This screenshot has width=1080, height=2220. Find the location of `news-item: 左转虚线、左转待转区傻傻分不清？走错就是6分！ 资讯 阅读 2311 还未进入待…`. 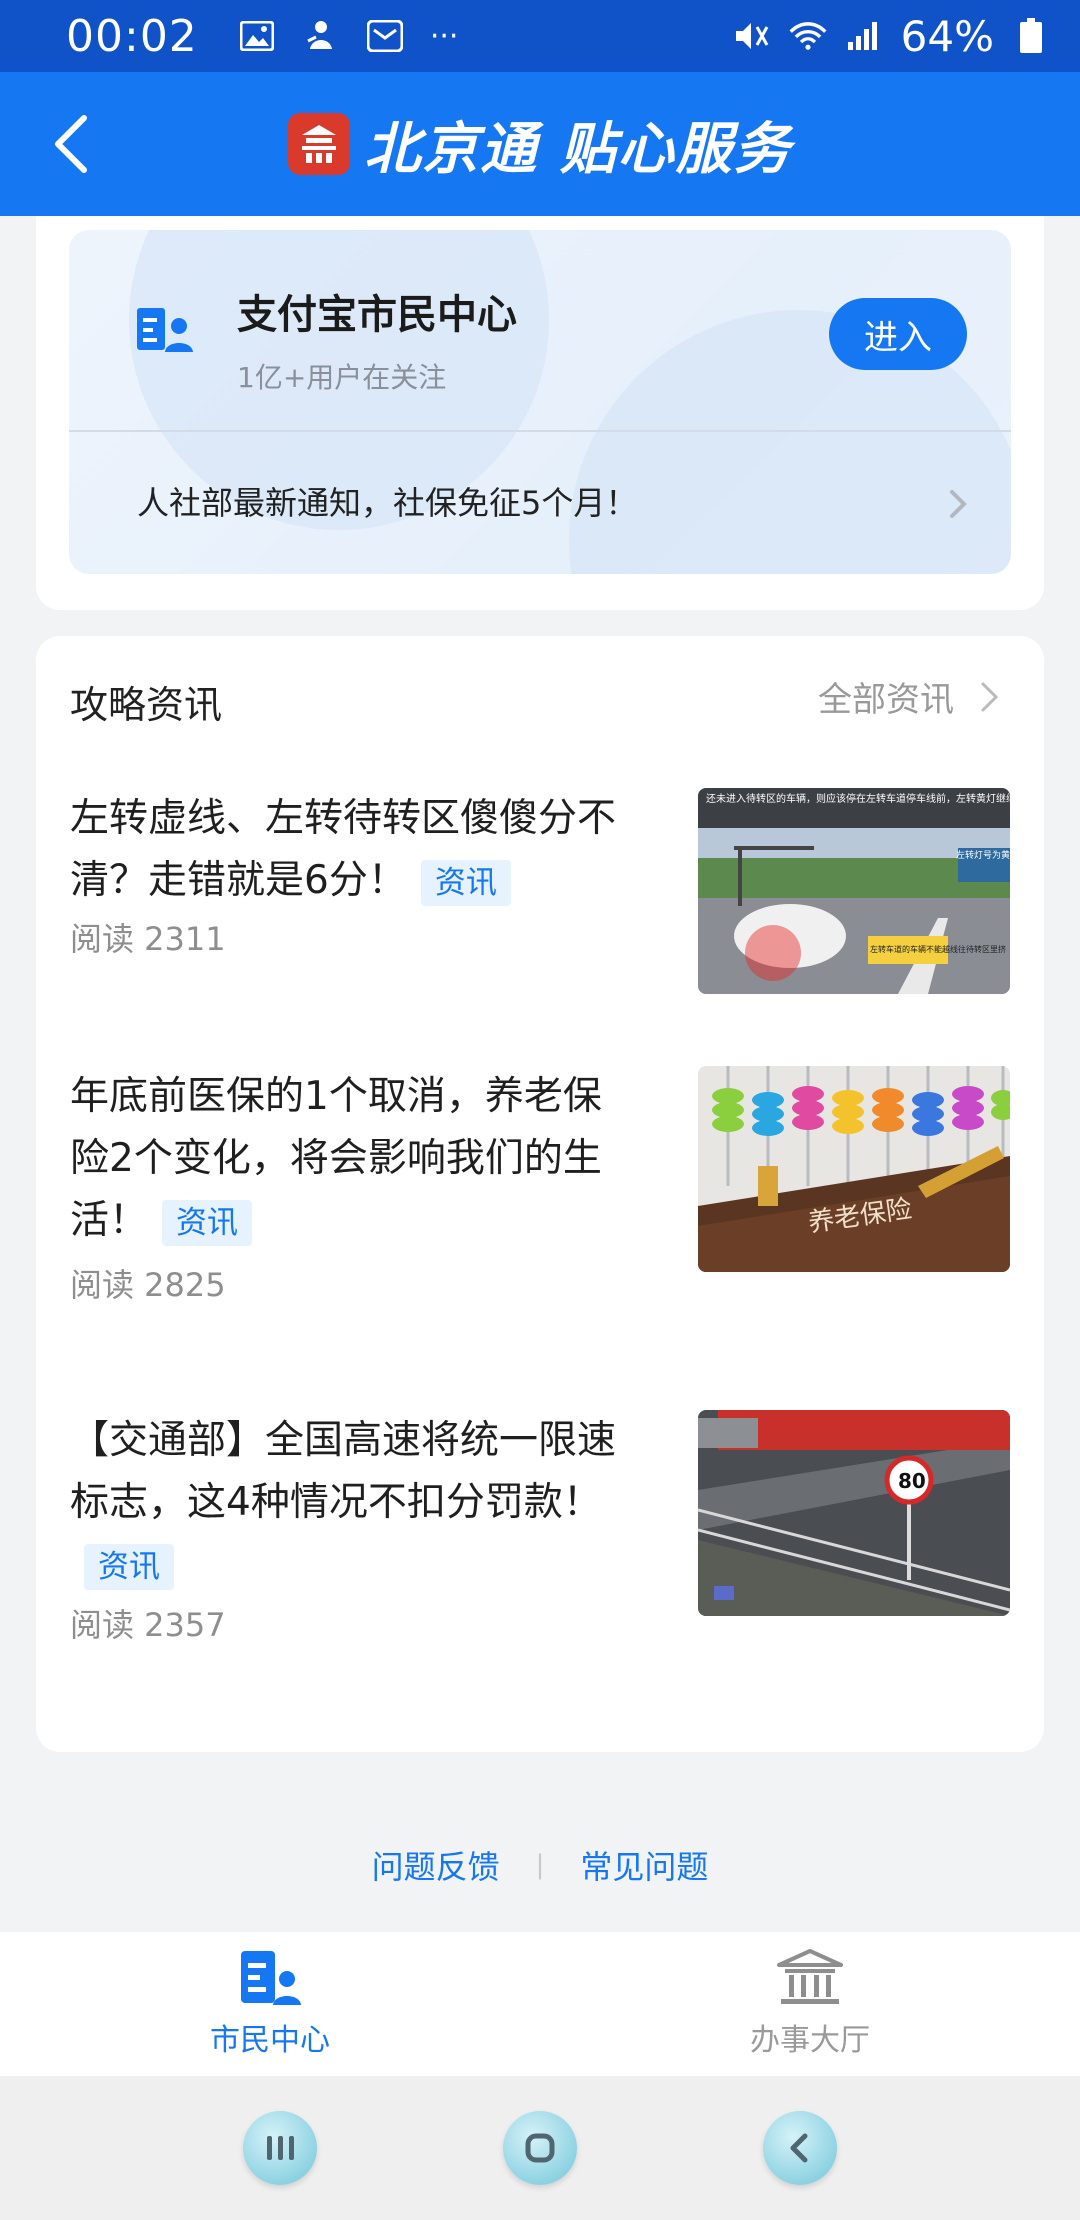

news-item: 左转虚线、左转待转区傻傻分不清？走错就是6分！ 资讯 阅读 2311 还未进入待… is located at coordinates (540, 906).